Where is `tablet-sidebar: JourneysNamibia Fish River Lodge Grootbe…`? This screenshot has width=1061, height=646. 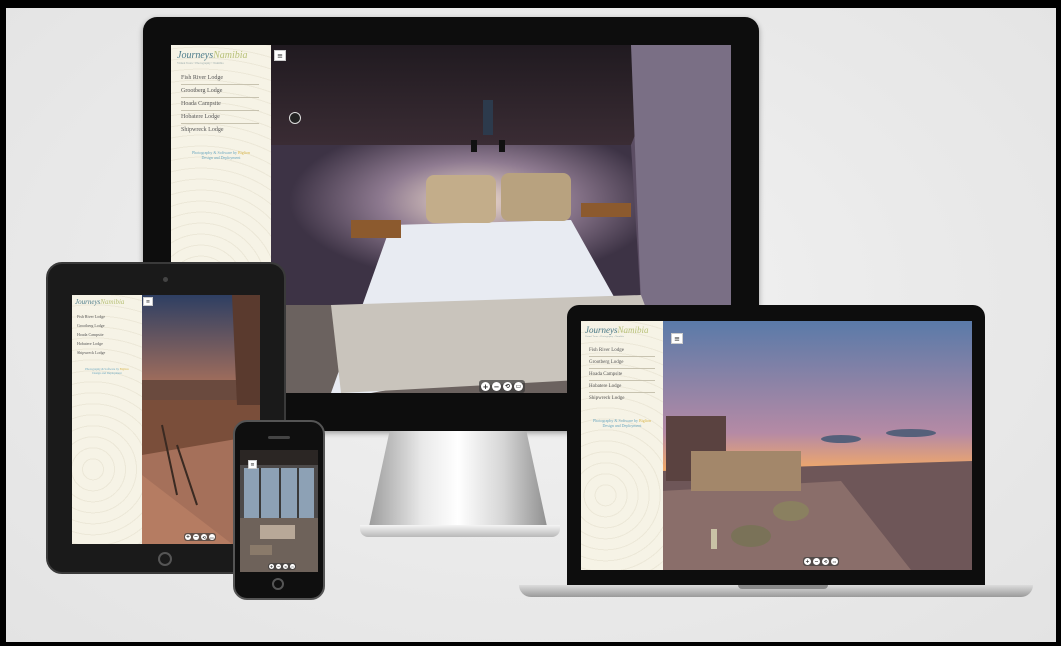
tablet-sidebar: JourneysNamibia Fish River Lodge Grootbe… is located at coordinates (107, 419).